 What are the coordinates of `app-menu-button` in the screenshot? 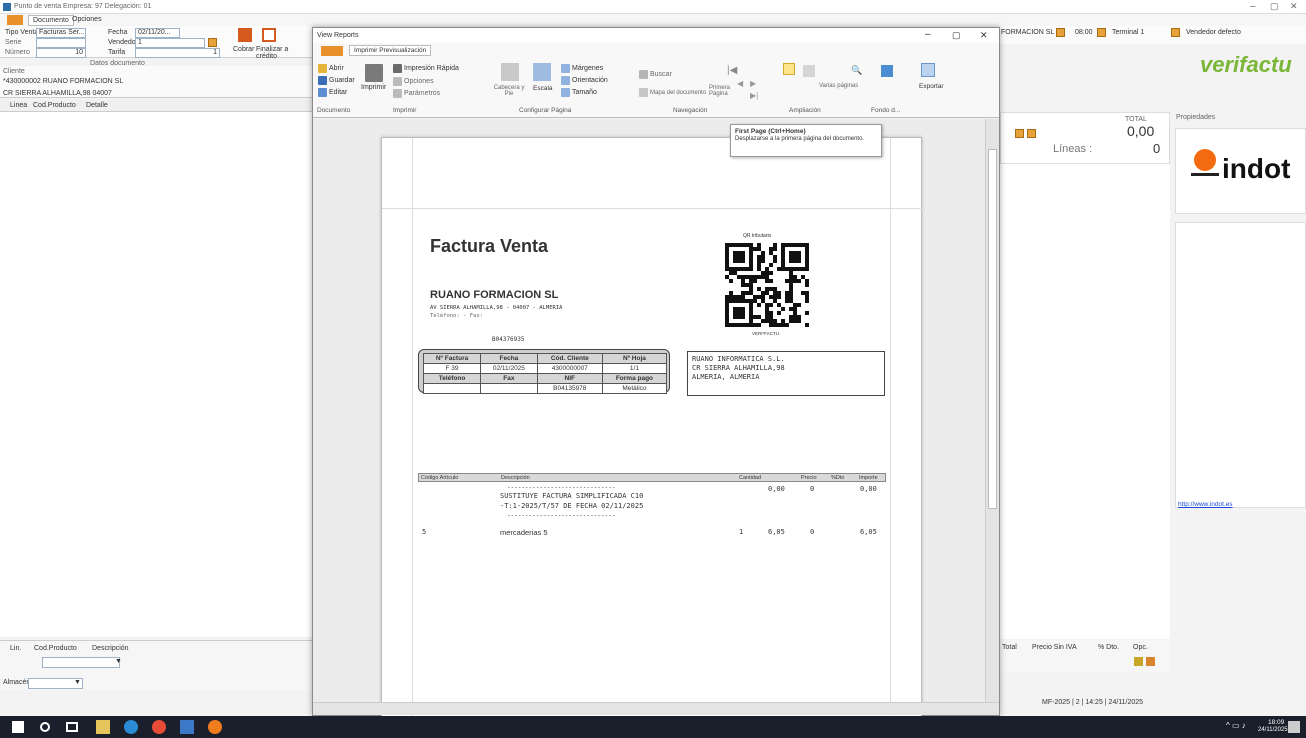 It's located at (15, 20).